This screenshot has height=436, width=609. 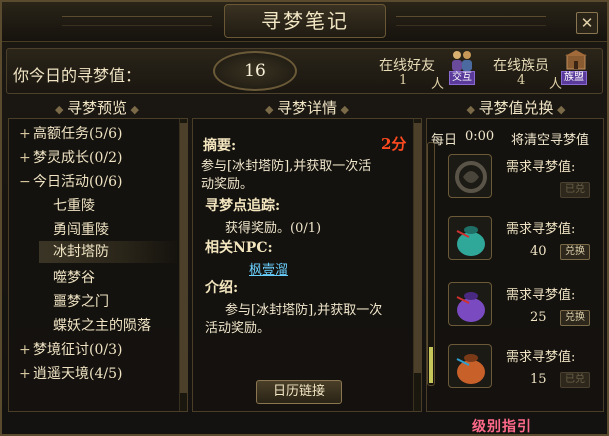 What do you see at coordinates (438, 84) in the screenshot?
I see `online-friends-unit: 人` at bounding box center [438, 84].